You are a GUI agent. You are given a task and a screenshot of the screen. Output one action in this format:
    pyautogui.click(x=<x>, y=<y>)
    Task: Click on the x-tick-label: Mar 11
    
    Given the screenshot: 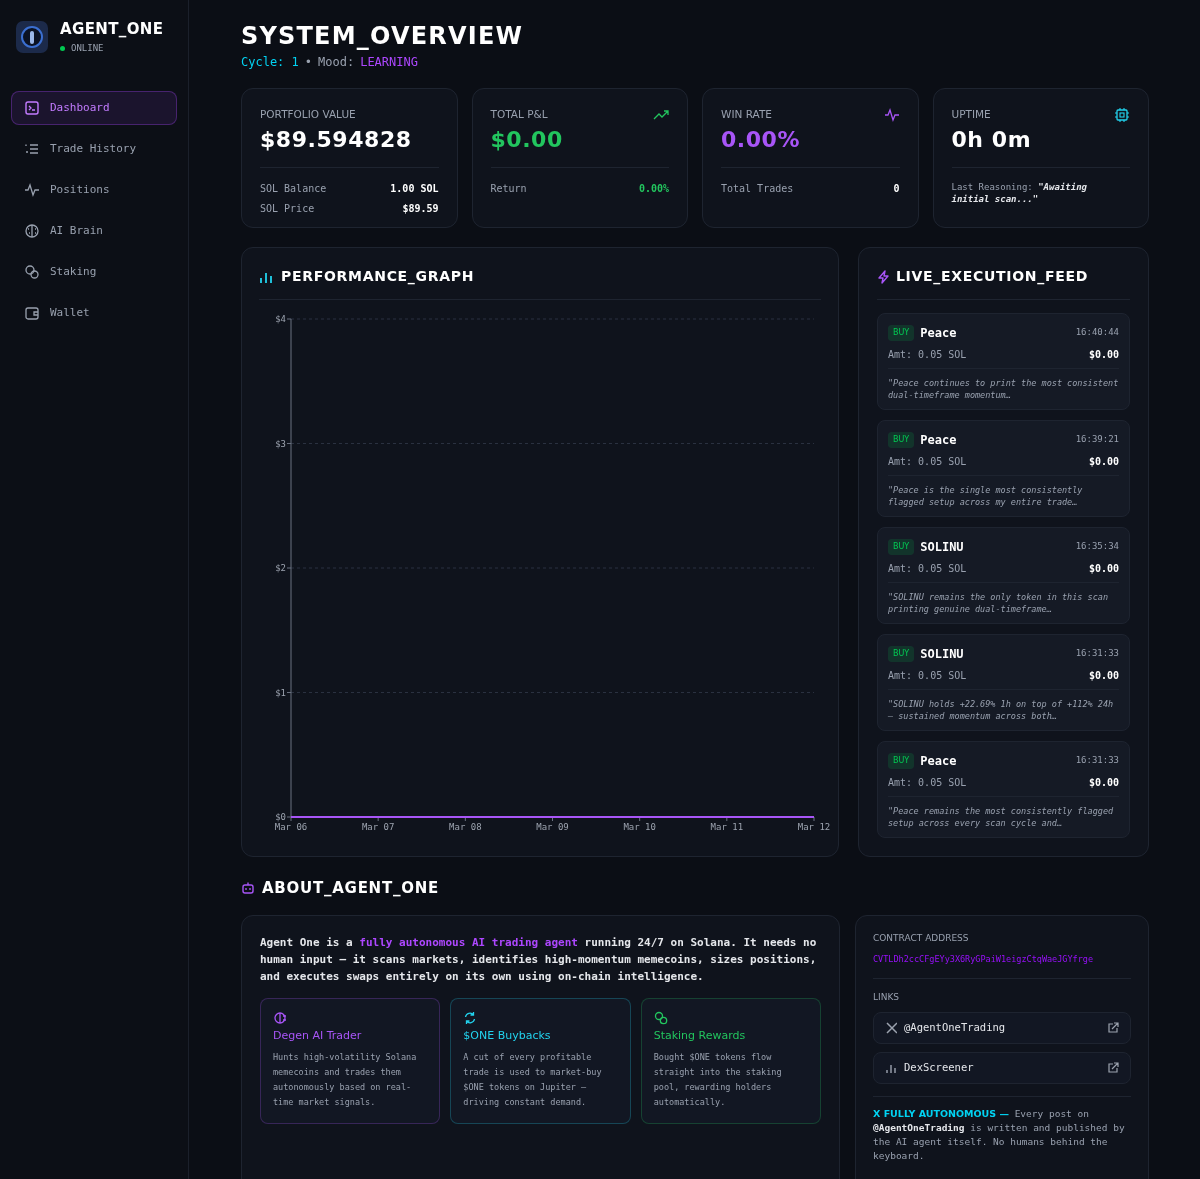 What is the action you would take?
    pyautogui.click(x=727, y=827)
    